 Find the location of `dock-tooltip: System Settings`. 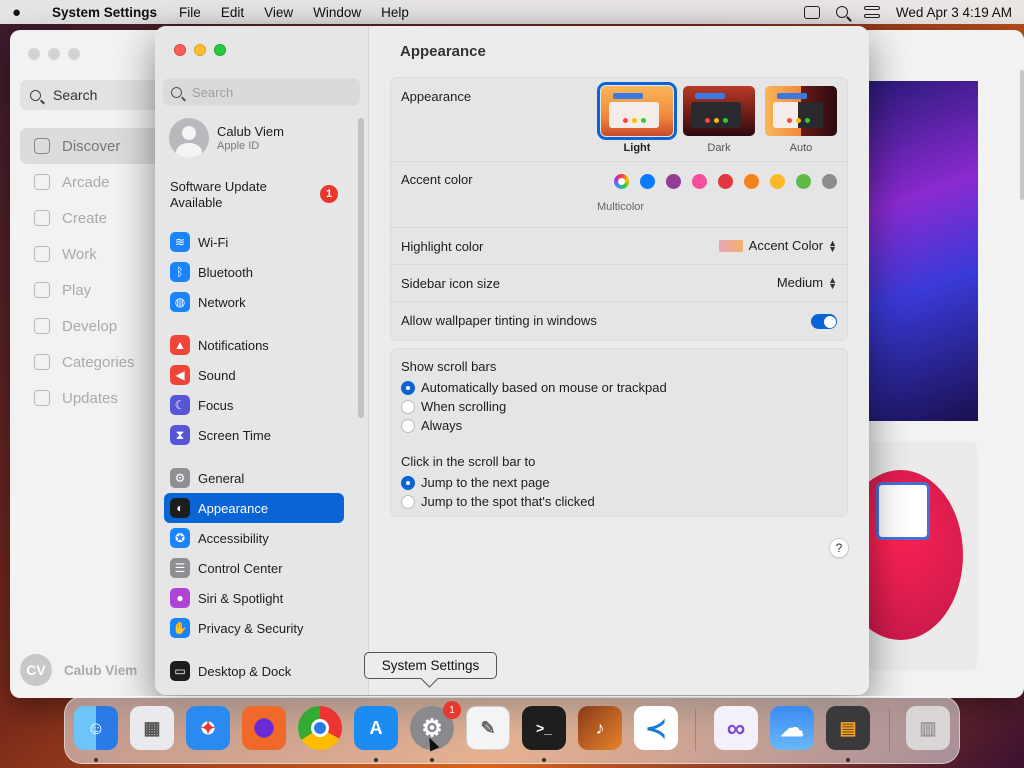

dock-tooltip: System Settings is located at coordinates (430, 665).